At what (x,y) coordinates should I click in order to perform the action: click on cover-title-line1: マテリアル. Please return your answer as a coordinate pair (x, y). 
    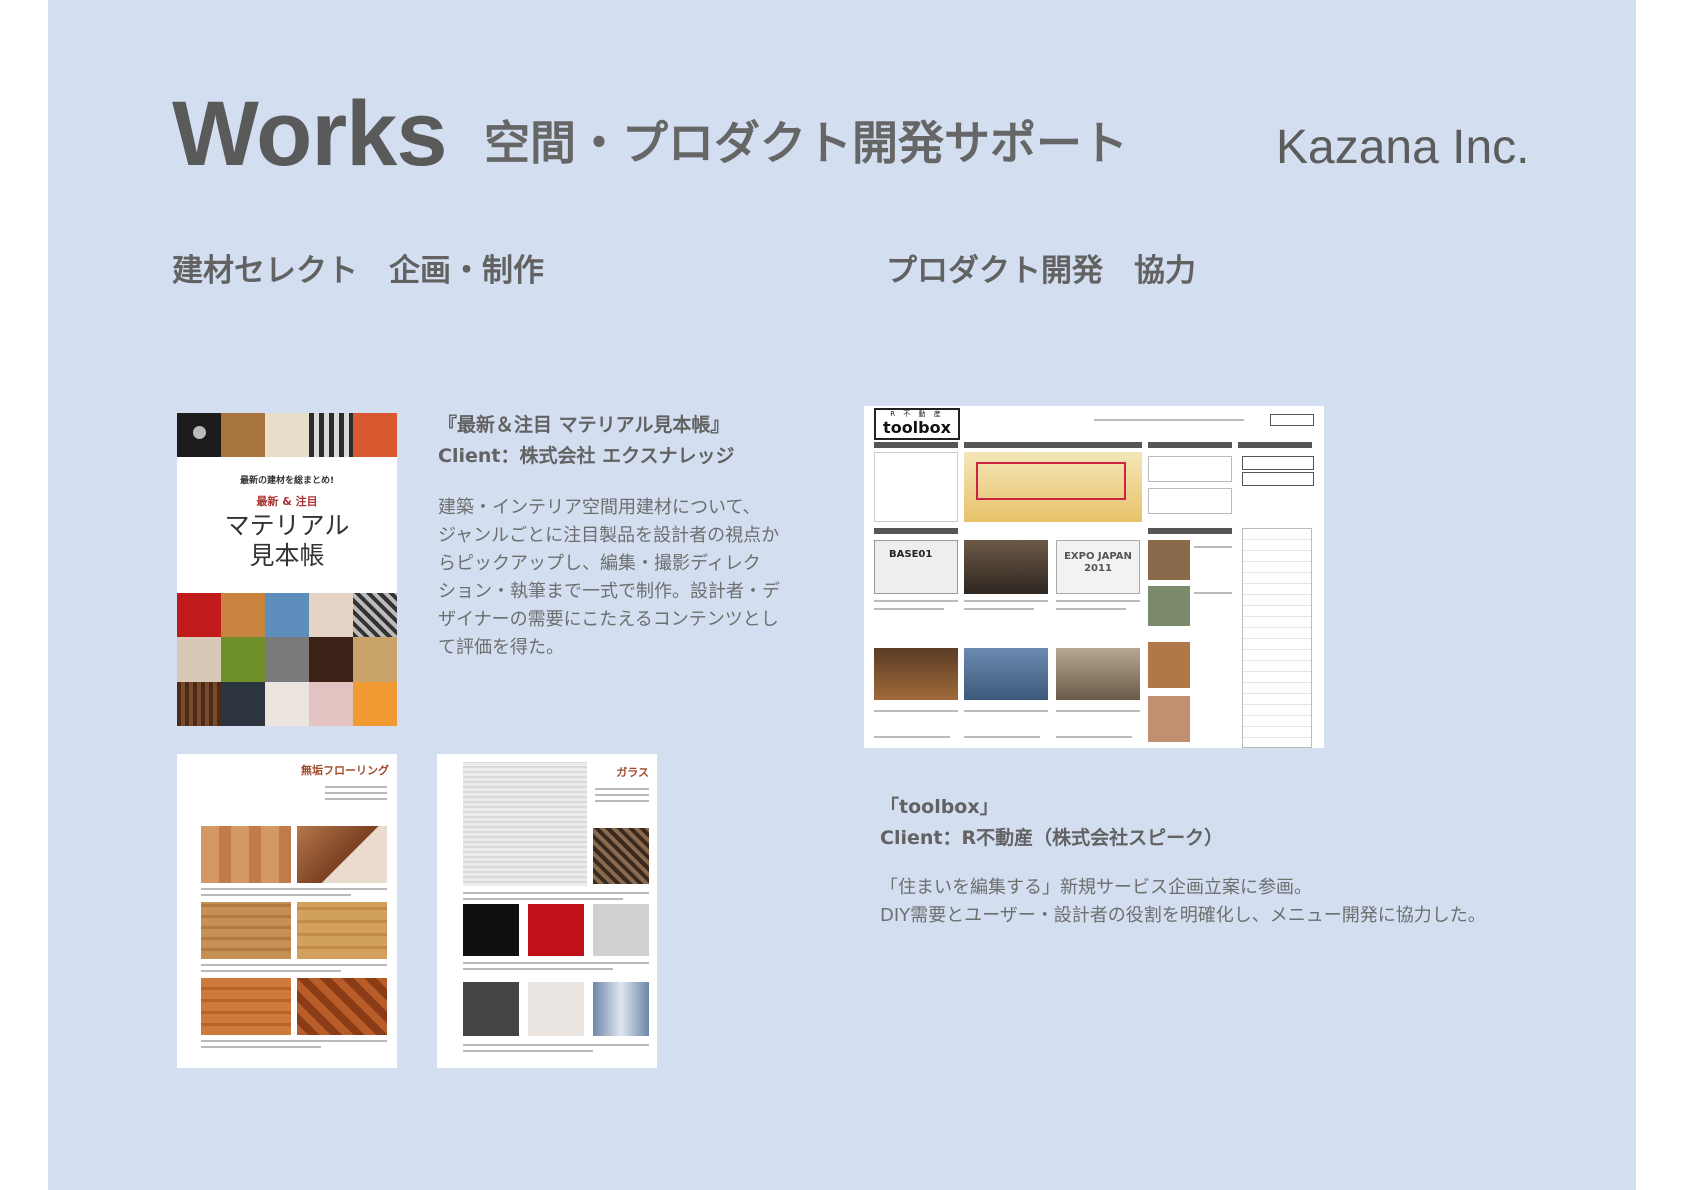
    Looking at the image, I should click on (287, 525).